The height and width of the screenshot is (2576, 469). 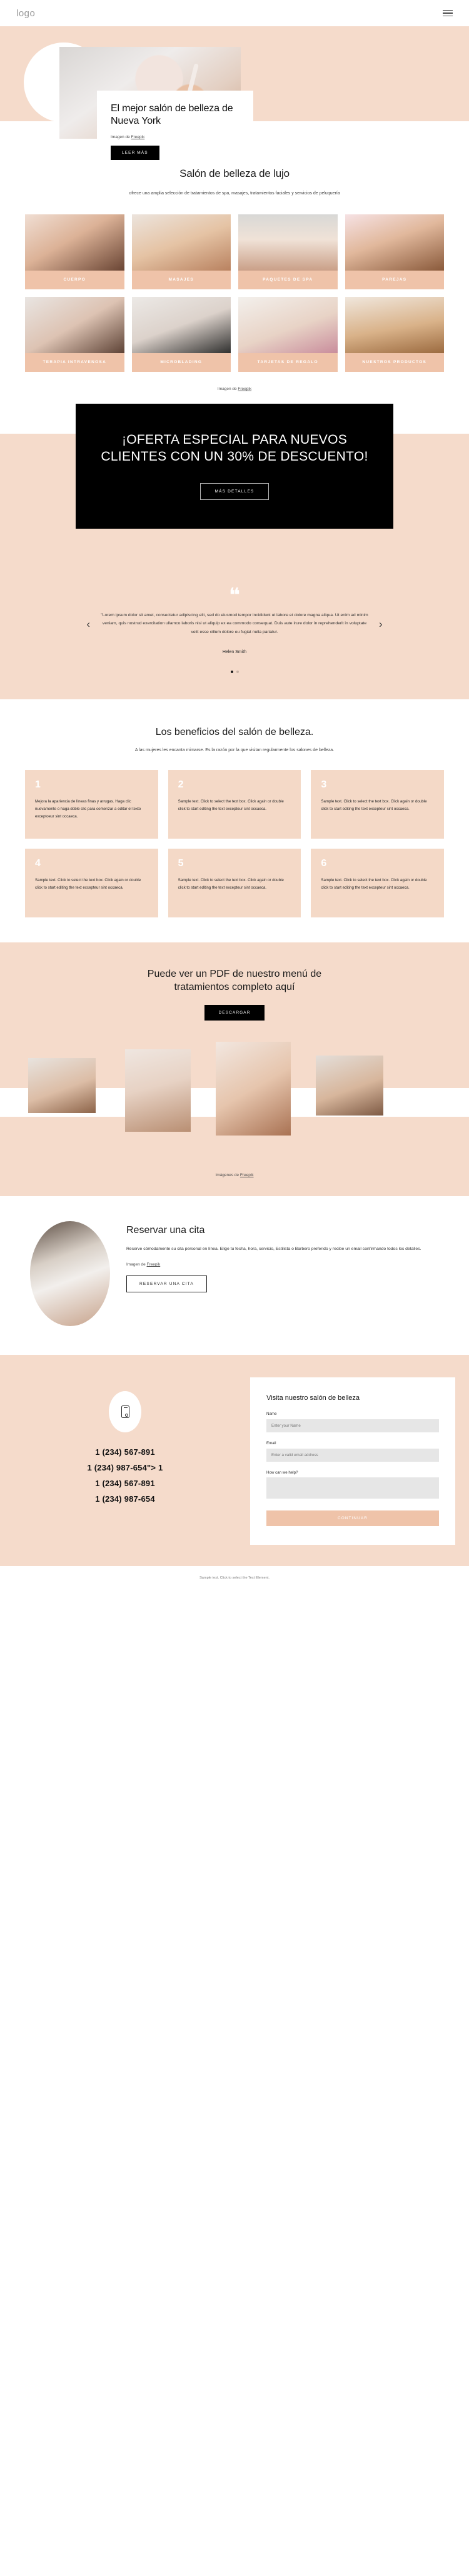 I want to click on salon-image-credit: Imagen de Freepik, so click(x=234, y=389).